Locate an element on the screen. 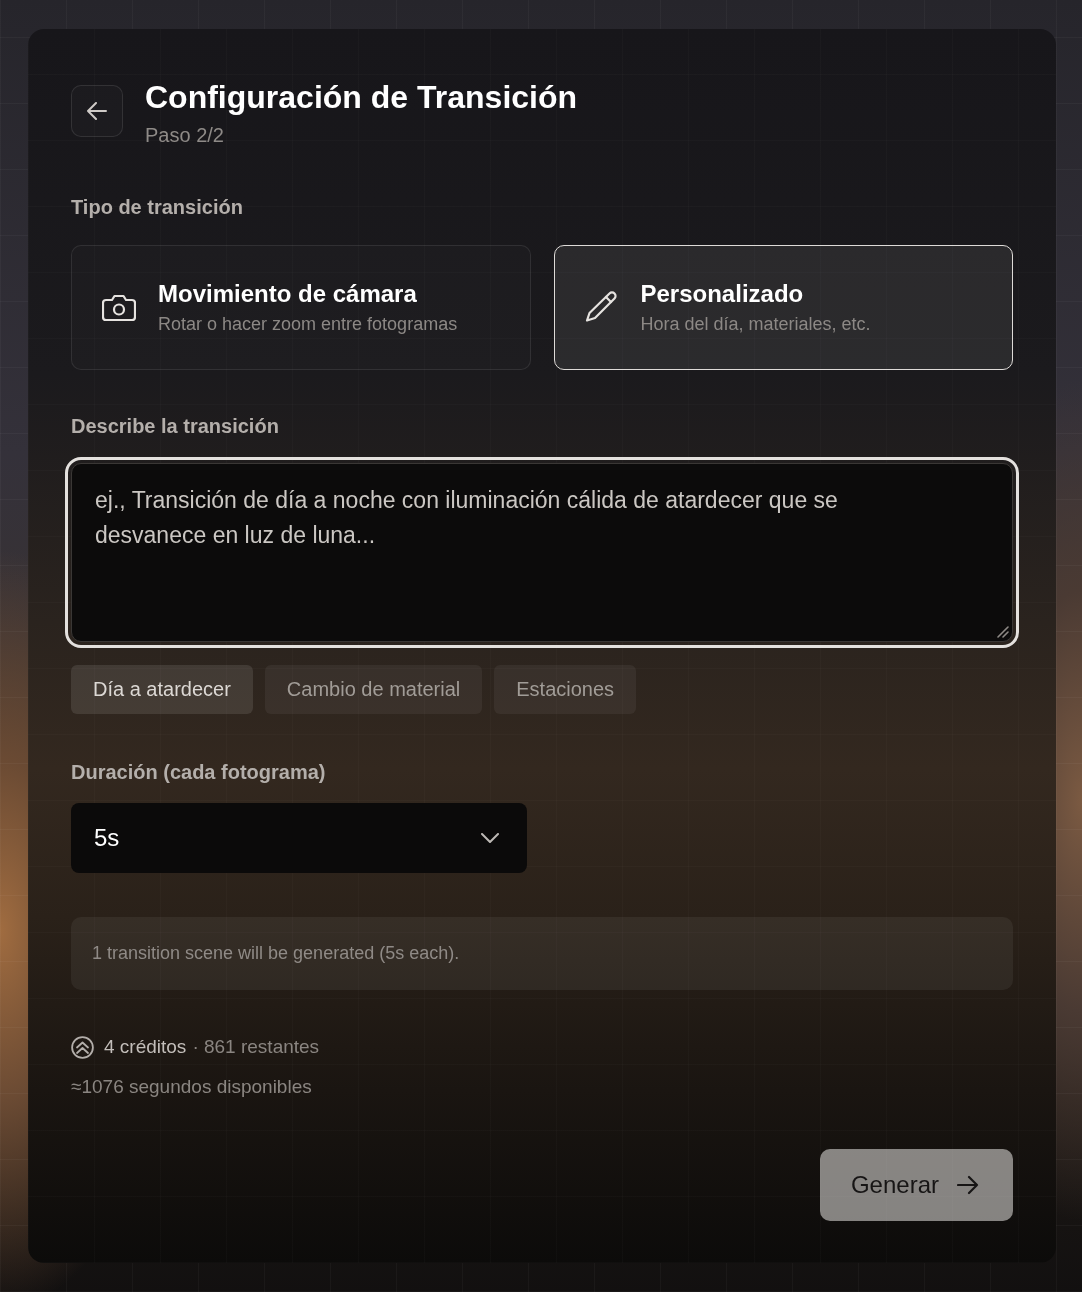 The image size is (1082, 1292). arrow-right-icon is located at coordinates (968, 1185).